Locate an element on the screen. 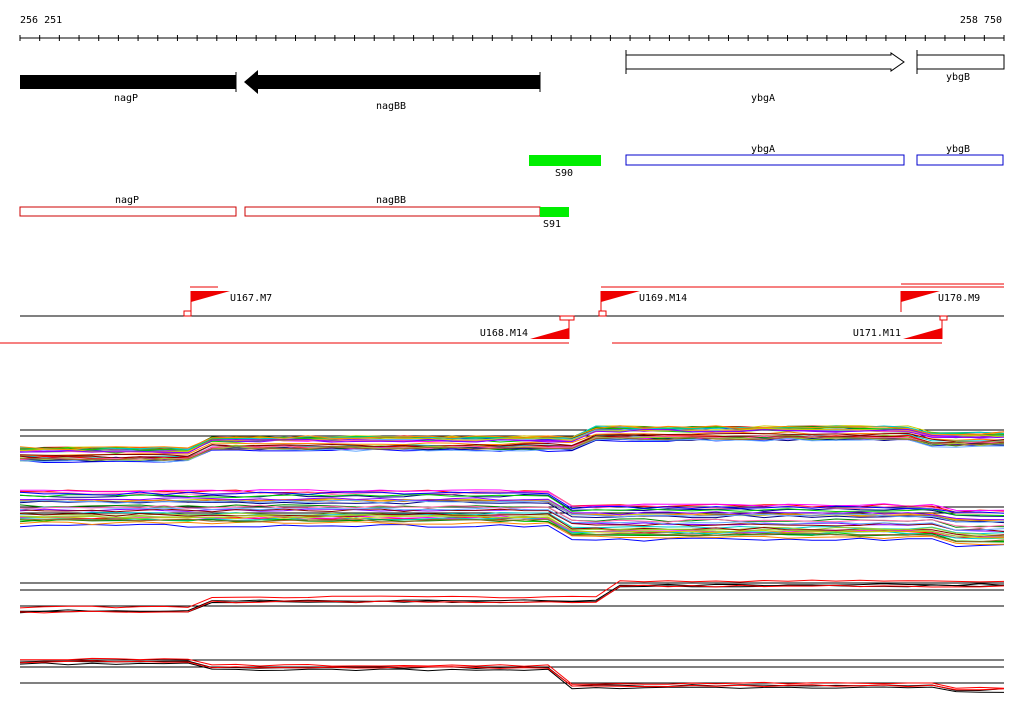 The height and width of the screenshot is (718, 1024). gene-ybgB: ybgB is located at coordinates (960, 66).